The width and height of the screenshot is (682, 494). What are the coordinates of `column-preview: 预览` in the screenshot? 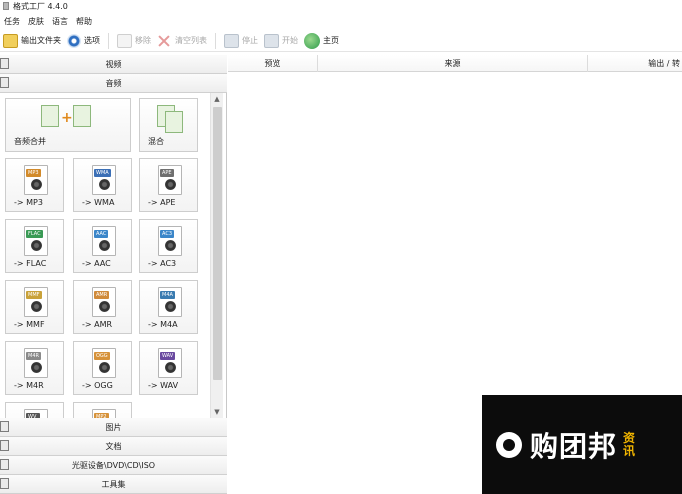 It's located at (273, 63).